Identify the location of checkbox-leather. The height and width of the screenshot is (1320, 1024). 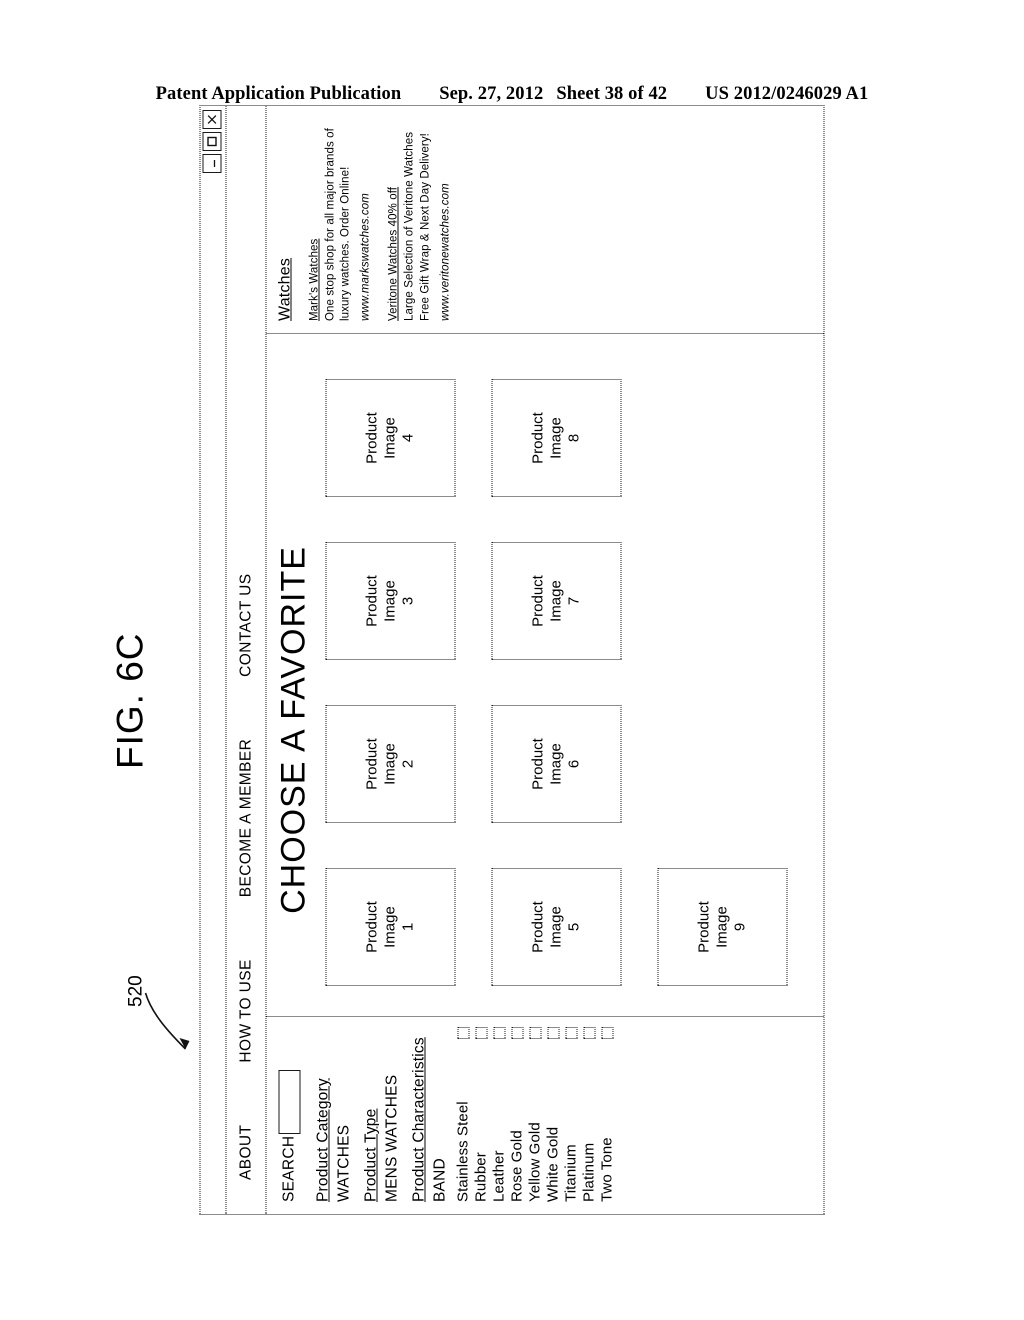
(499, 1033).